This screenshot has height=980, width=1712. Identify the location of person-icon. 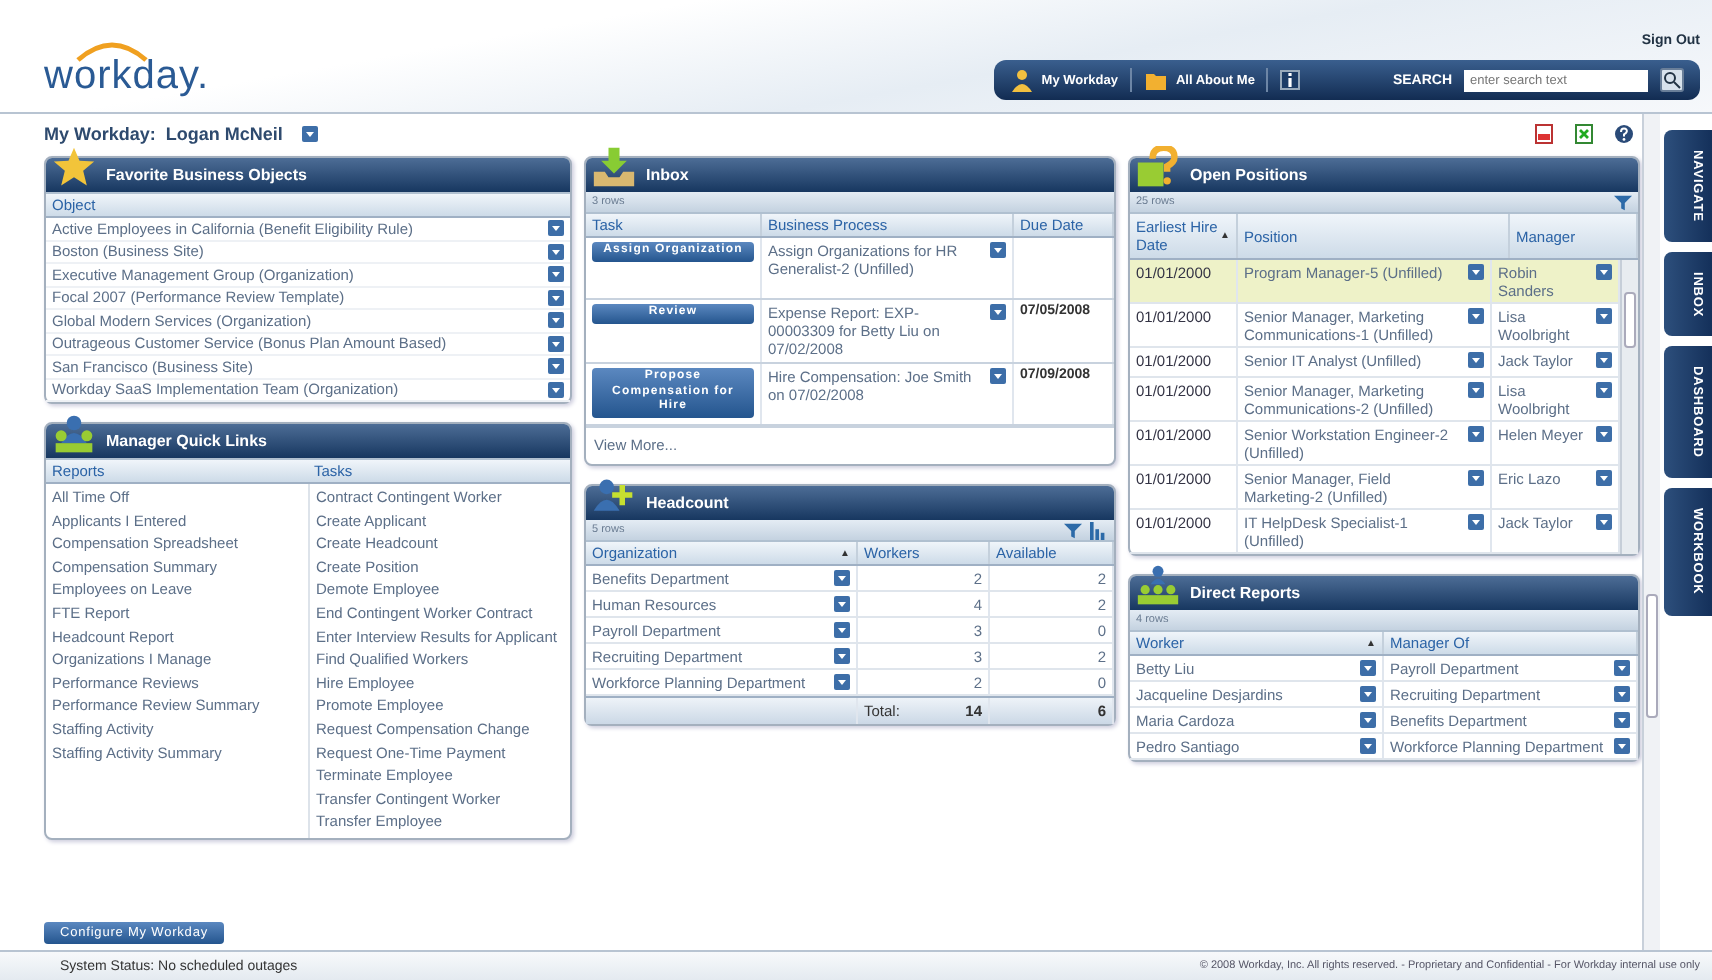
(1021, 80).